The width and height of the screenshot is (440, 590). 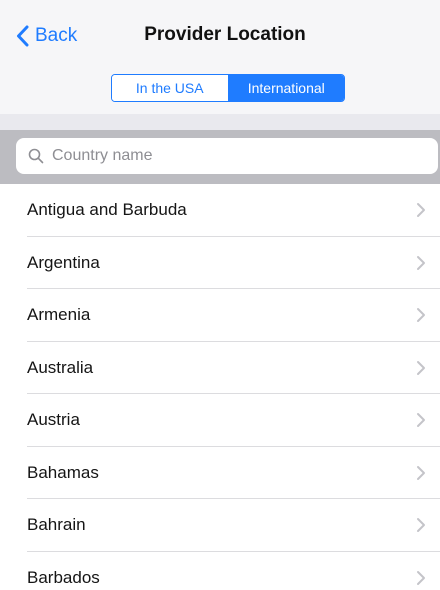 What do you see at coordinates (36, 156) in the screenshot?
I see `search-icon` at bounding box center [36, 156].